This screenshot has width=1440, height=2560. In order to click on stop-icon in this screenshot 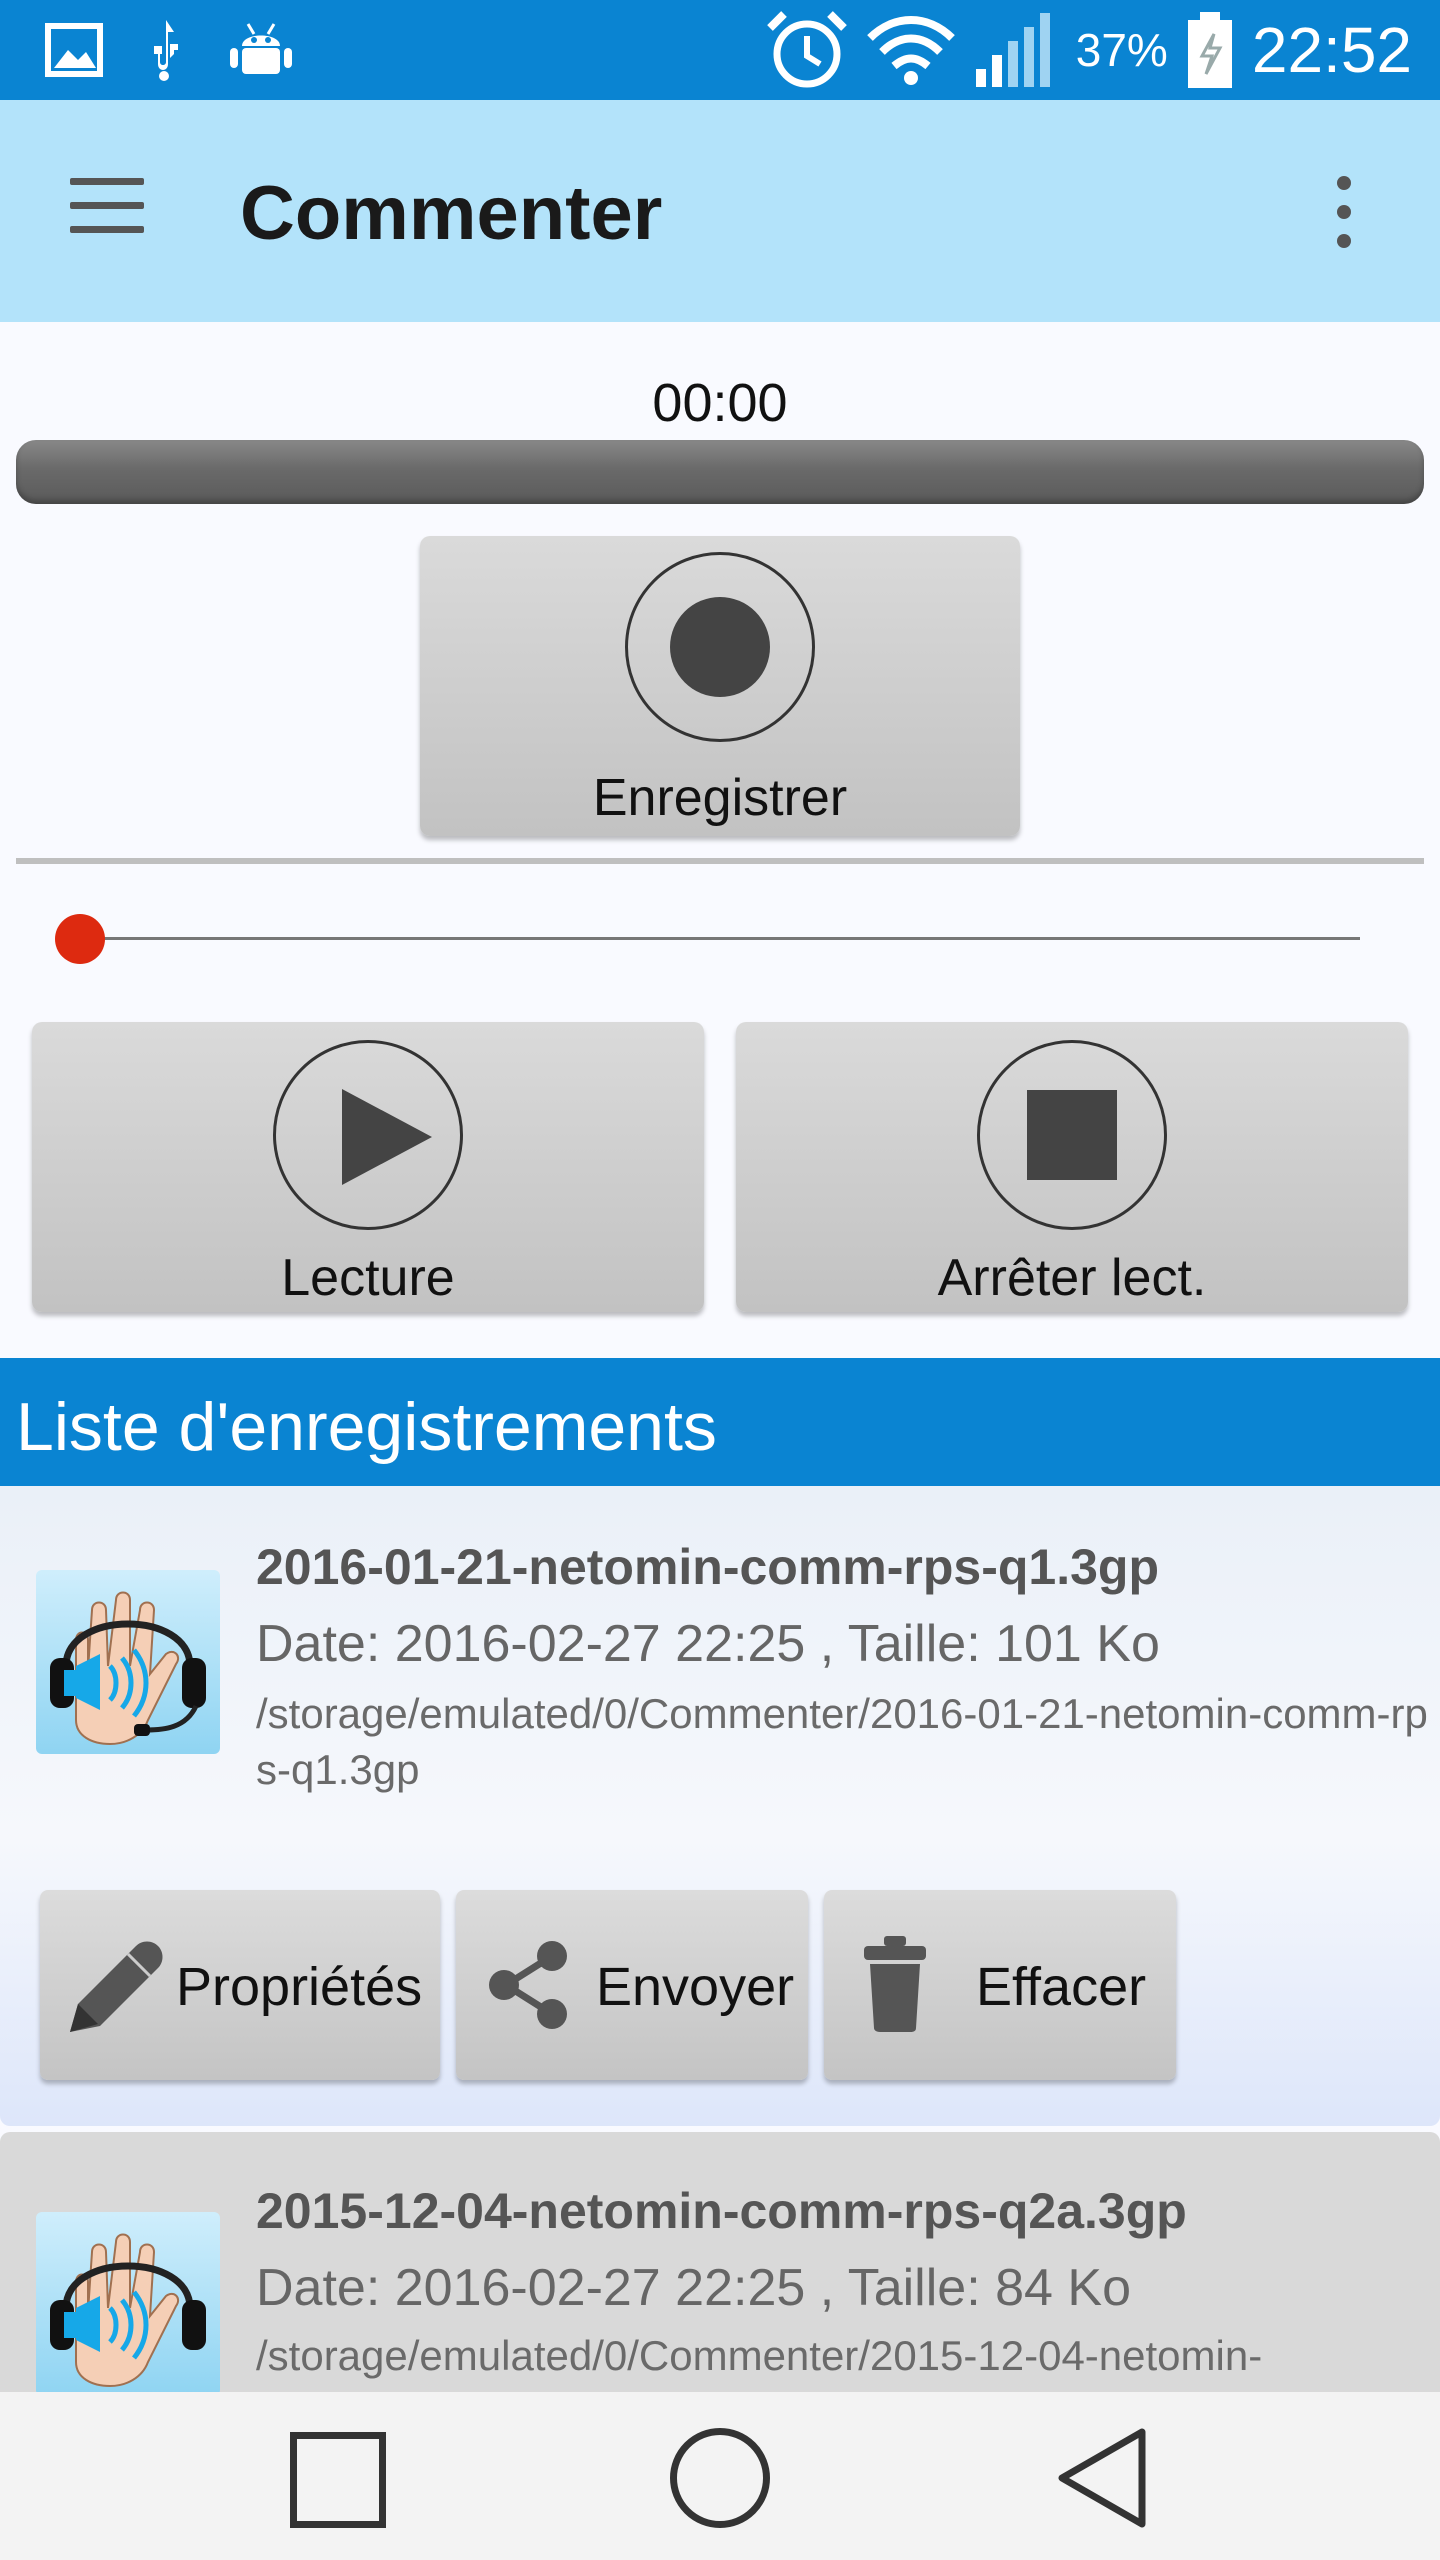, I will do `click(1072, 1135)`.